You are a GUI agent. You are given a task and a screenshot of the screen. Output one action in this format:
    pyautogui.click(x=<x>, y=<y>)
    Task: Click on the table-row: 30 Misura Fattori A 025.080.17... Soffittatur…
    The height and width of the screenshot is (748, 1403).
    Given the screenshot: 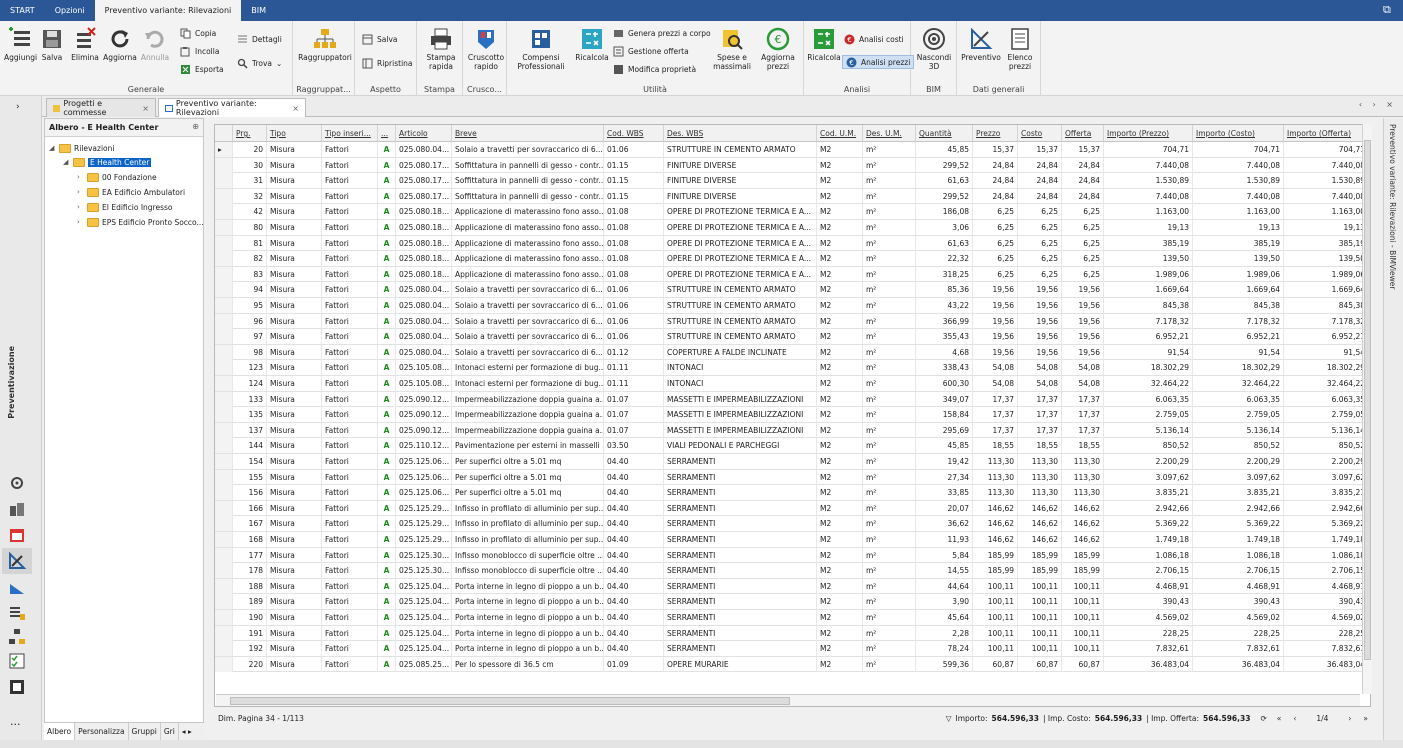 What is the action you would take?
    pyautogui.click(x=792, y=165)
    